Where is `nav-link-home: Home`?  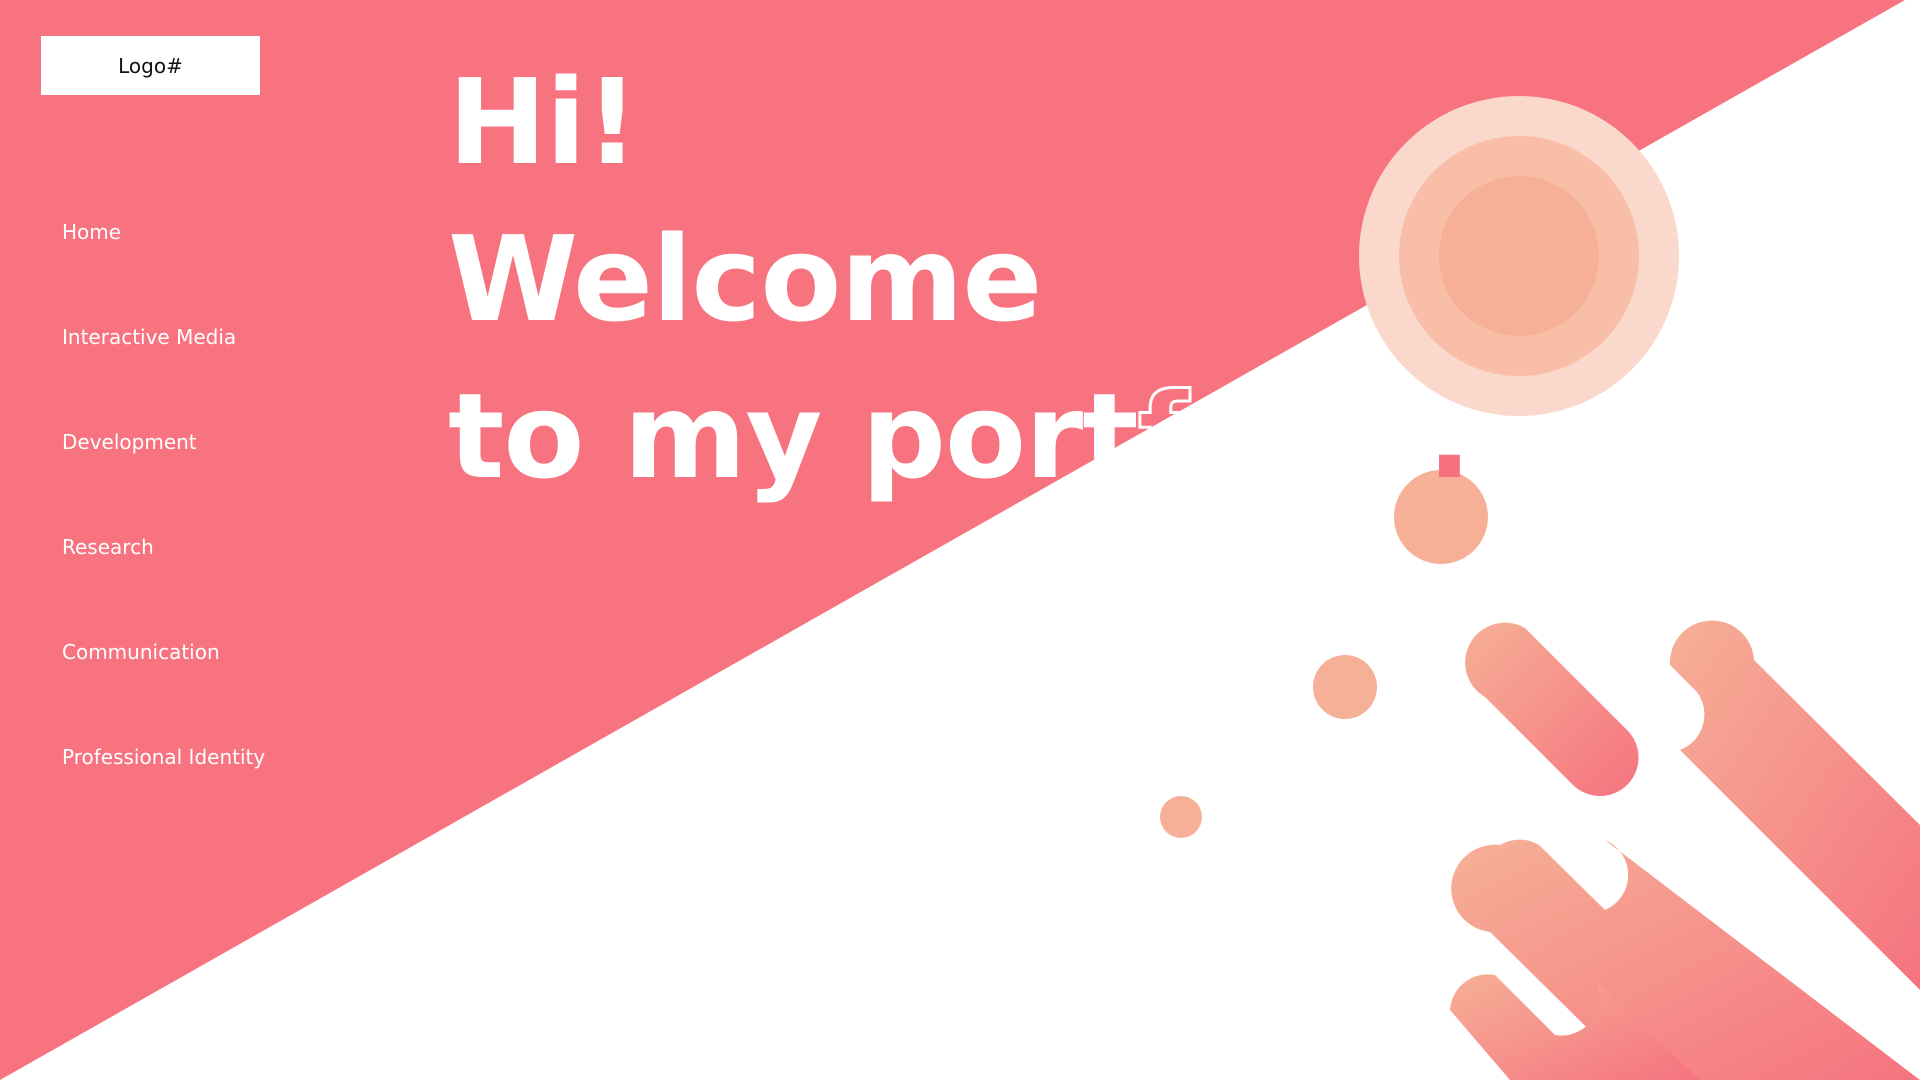 nav-link-home: Home is located at coordinates (91, 232).